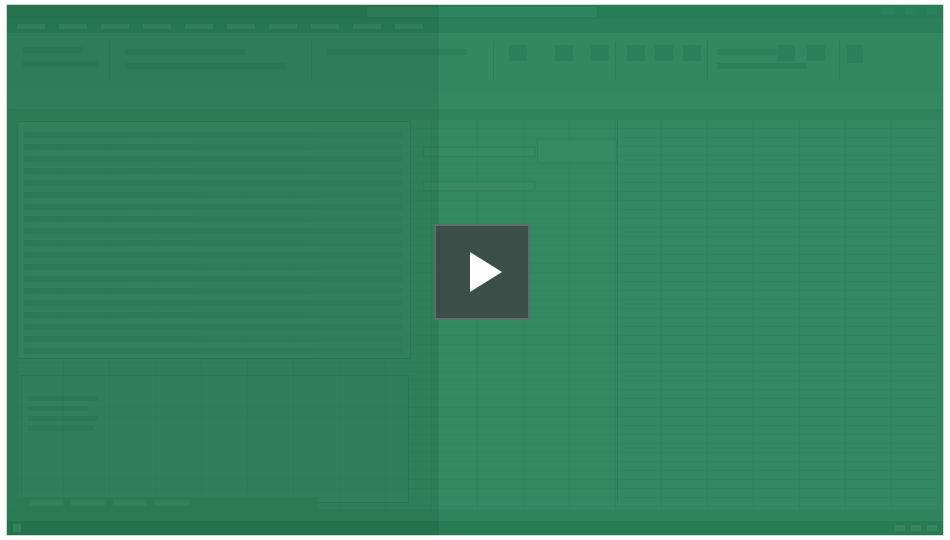 The image size is (950, 540). What do you see at coordinates (475, 528) in the screenshot?
I see `thumbnail-taskbar` at bounding box center [475, 528].